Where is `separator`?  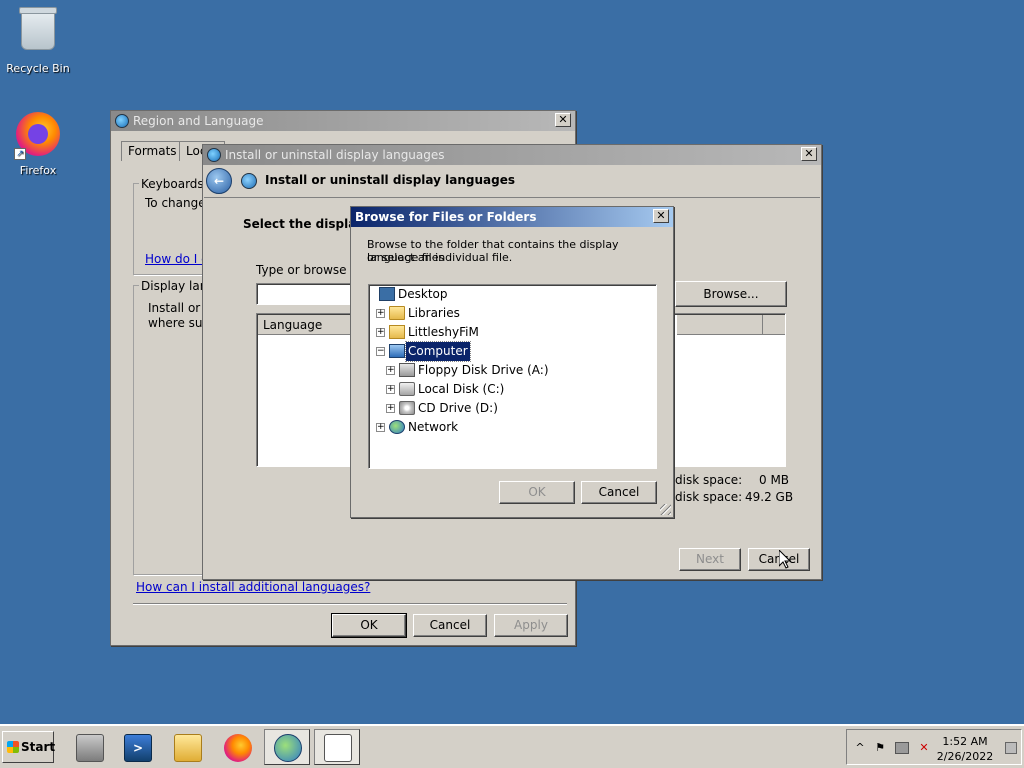
separator is located at coordinates (350, 604).